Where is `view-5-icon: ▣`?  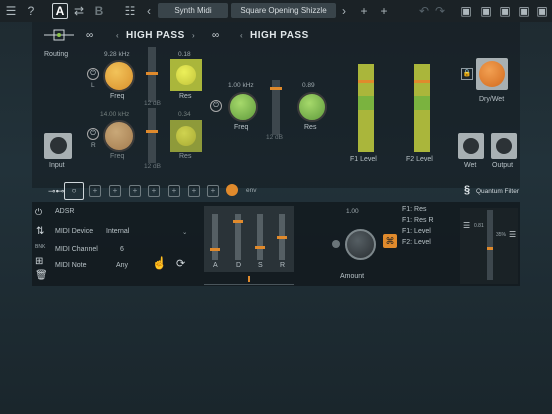 view-5-icon: ▣ is located at coordinates (542, 11).